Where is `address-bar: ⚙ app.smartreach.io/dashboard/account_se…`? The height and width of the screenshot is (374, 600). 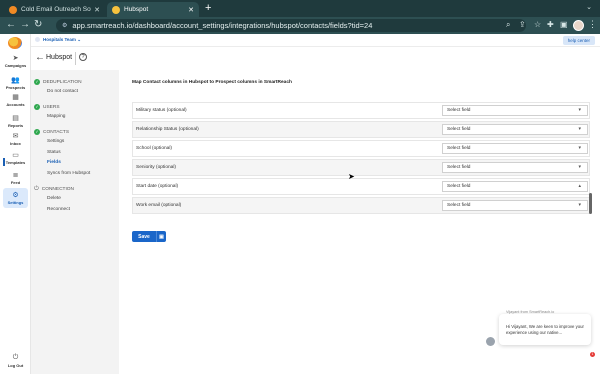 address-bar: ⚙ app.smartreach.io/dashboard/account_se… is located at coordinates (291, 25).